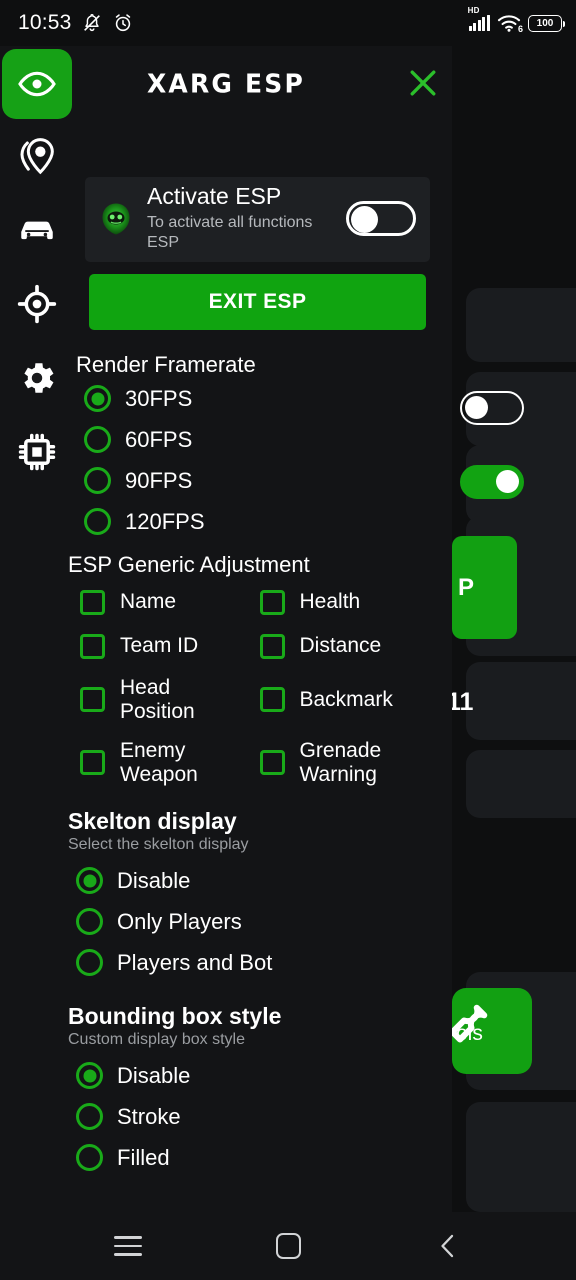 The height and width of the screenshot is (1280, 576). I want to click on signal-bars, so click(479, 23).